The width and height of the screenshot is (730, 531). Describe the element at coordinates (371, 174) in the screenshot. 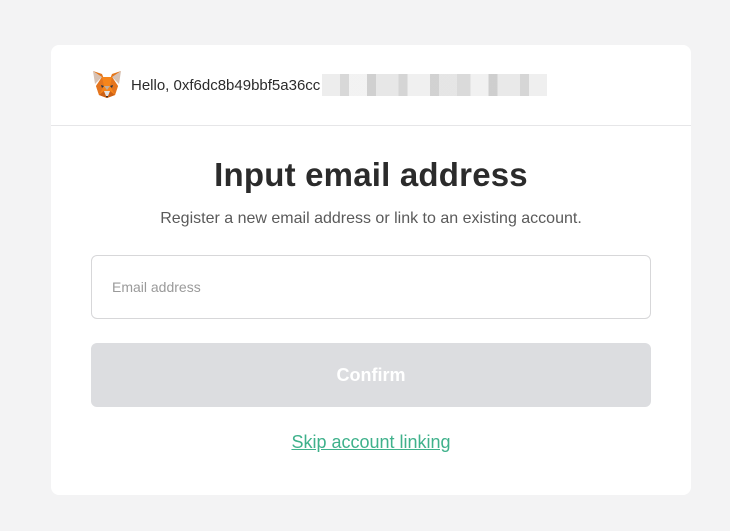

I see `page-title: Input email address` at that location.